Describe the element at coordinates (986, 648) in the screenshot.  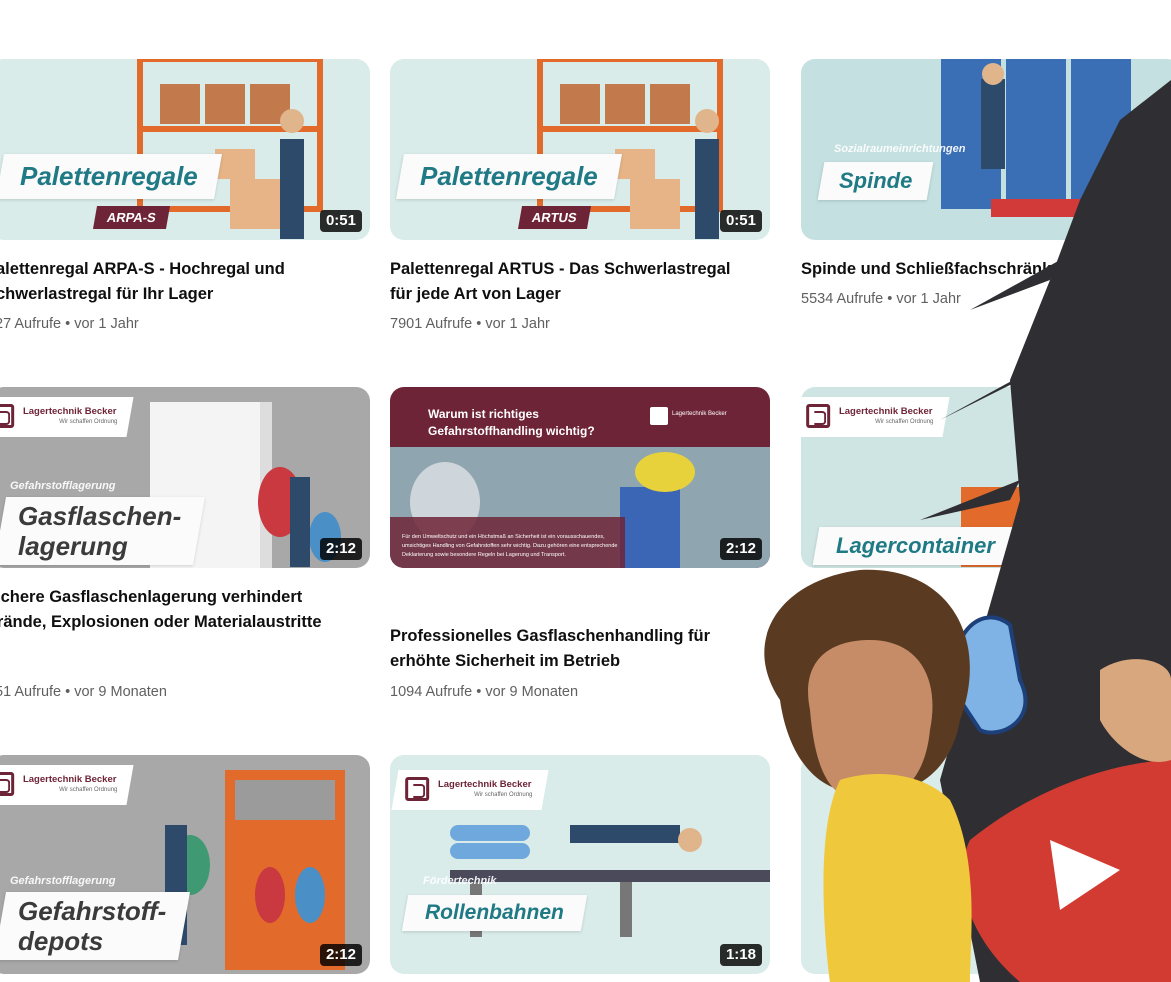
I see `video-title: Lagercontainer als flexib Einsat` at that location.